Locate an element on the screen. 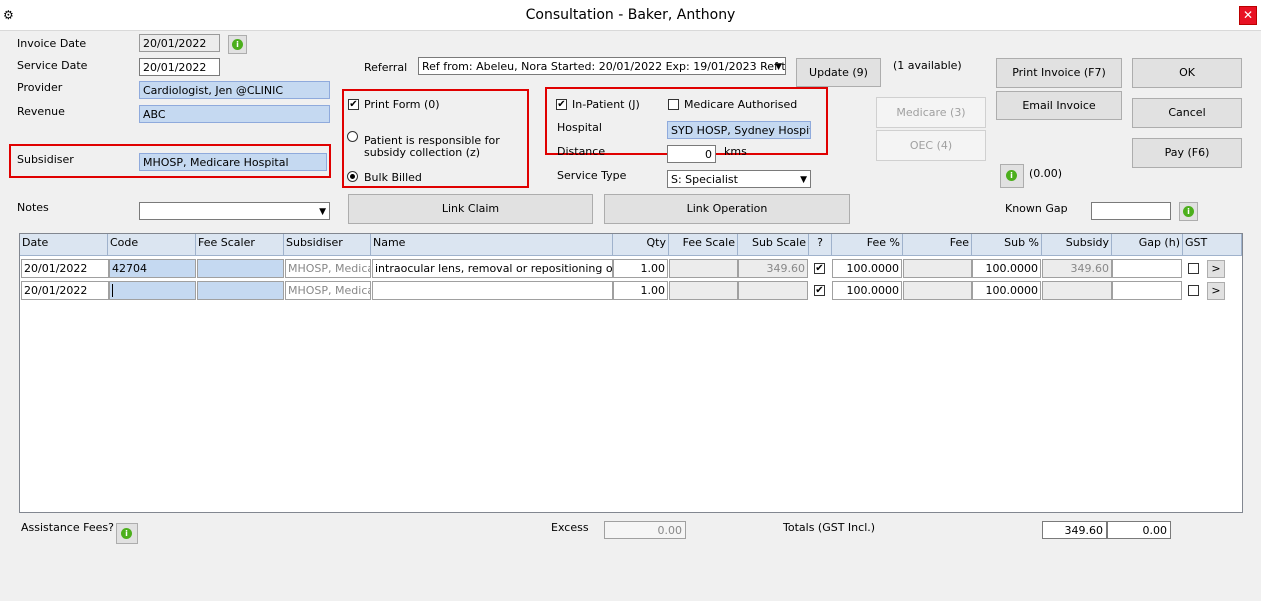  row1-gap is located at coordinates (1147, 268).